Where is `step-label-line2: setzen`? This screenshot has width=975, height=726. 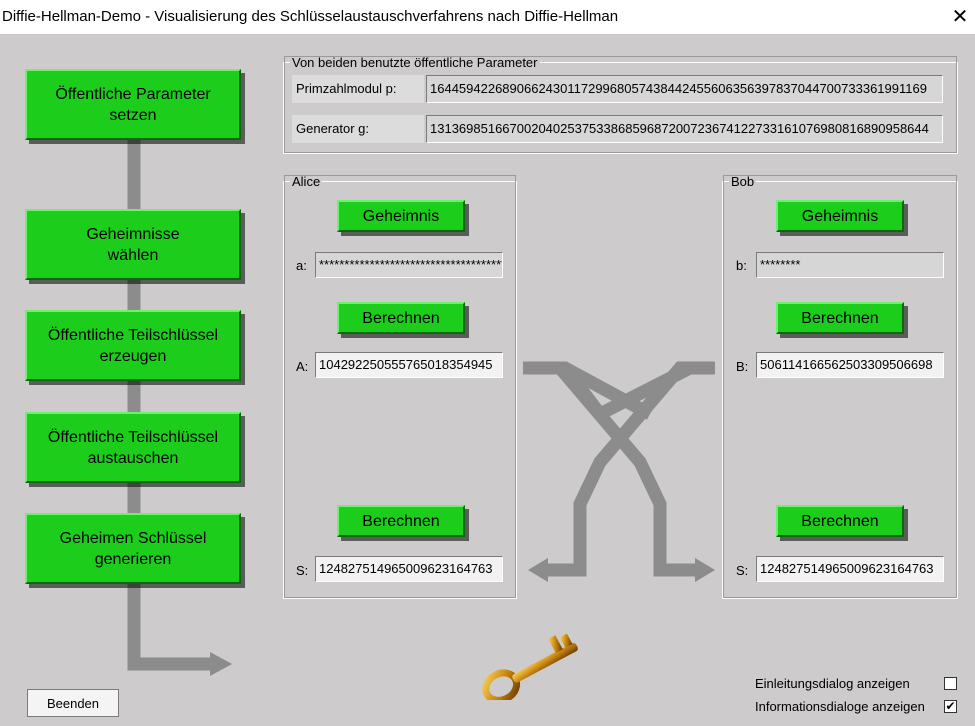 step-label-line2: setzen is located at coordinates (133, 115).